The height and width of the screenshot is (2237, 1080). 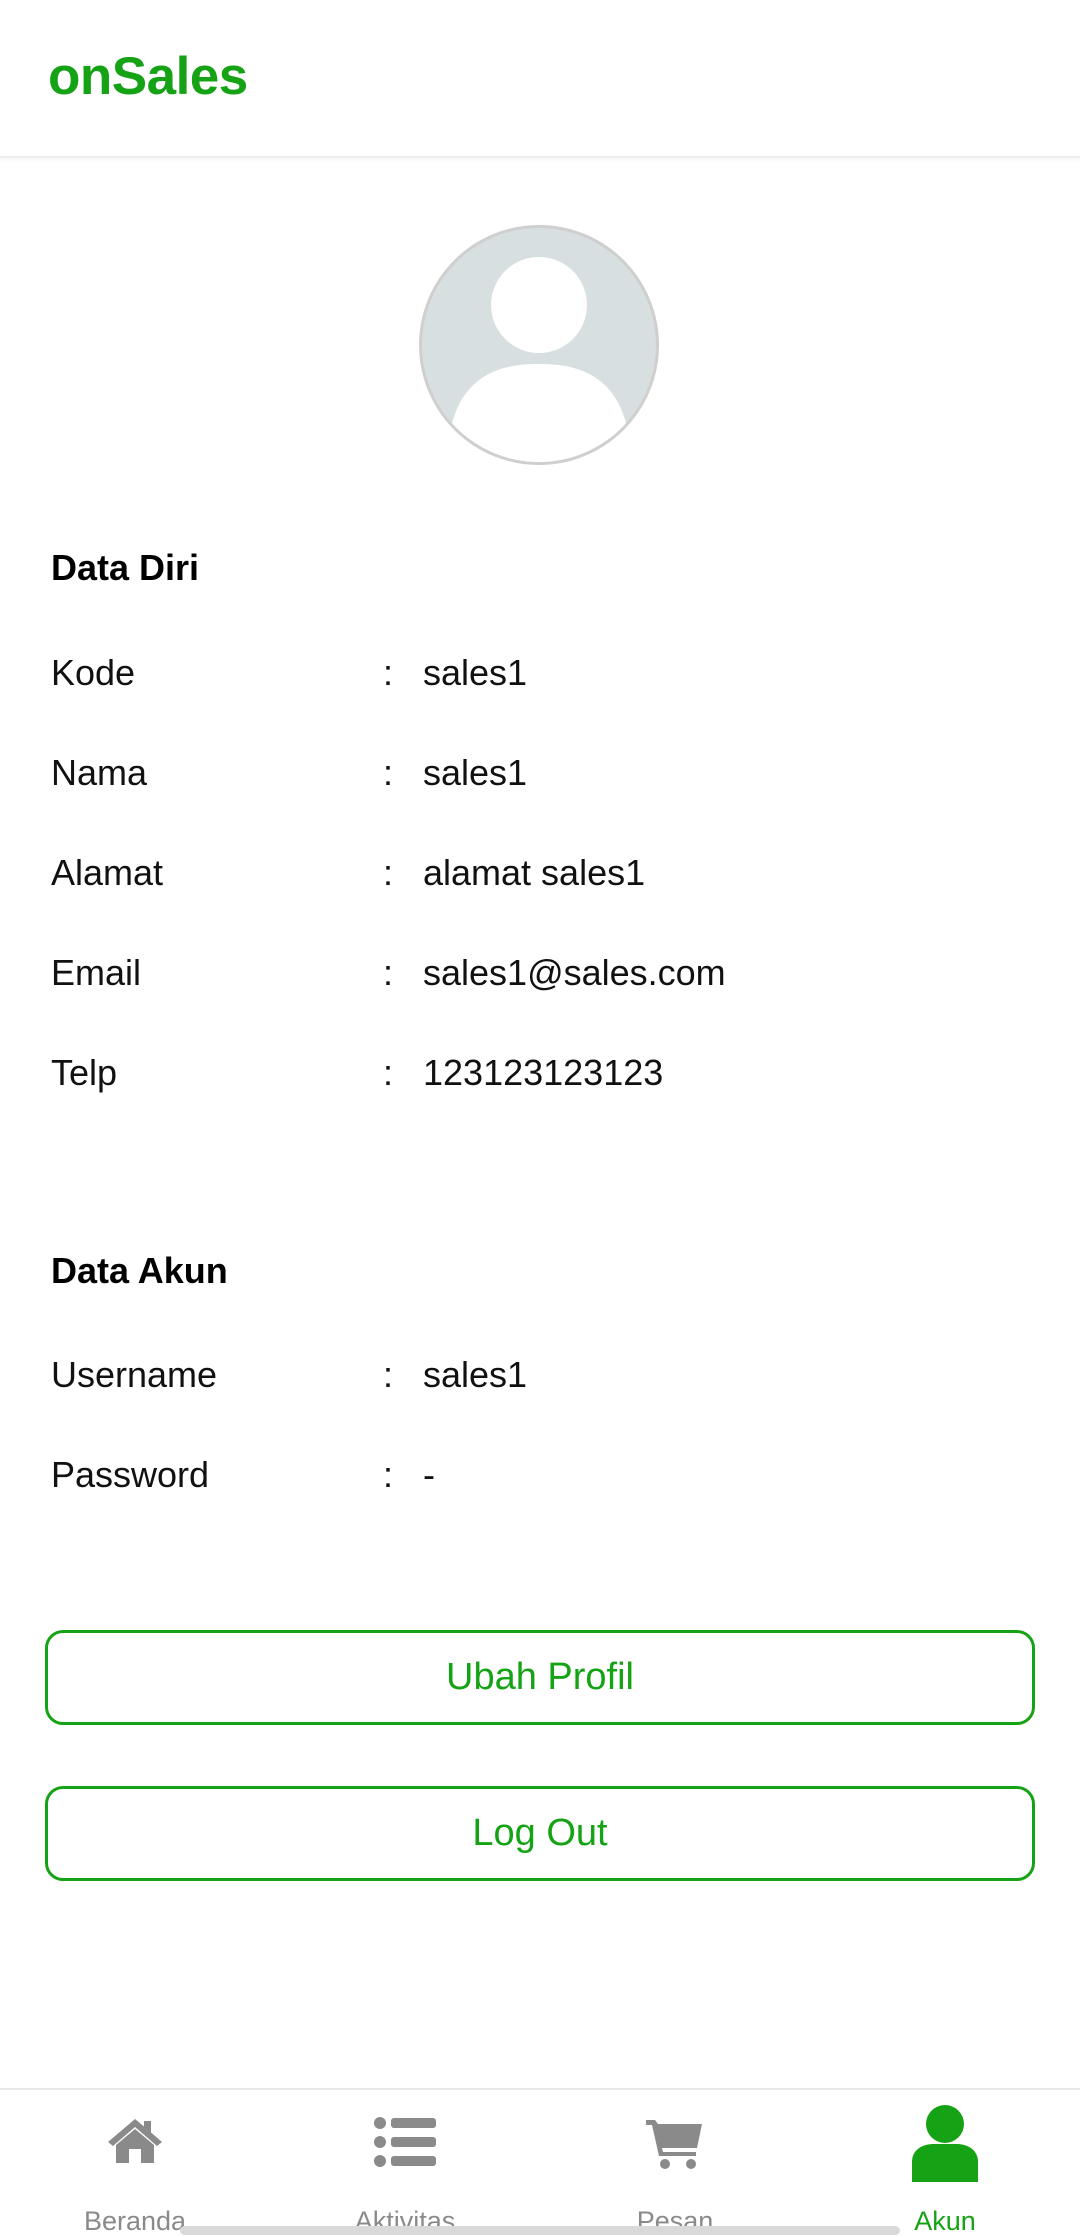 What do you see at coordinates (540, 1833) in the screenshot?
I see `logout-button: Log Out` at bounding box center [540, 1833].